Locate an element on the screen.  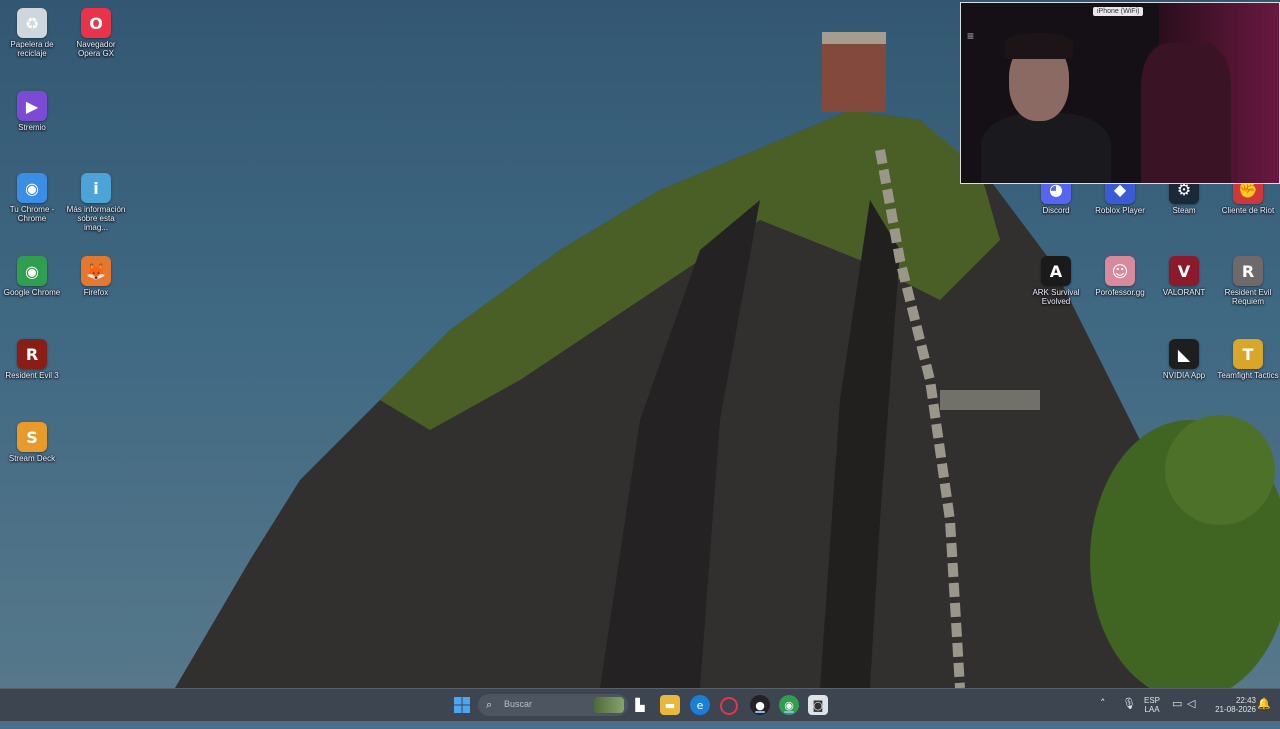
task-view-icon: ▙ is located at coordinates (640, 705).